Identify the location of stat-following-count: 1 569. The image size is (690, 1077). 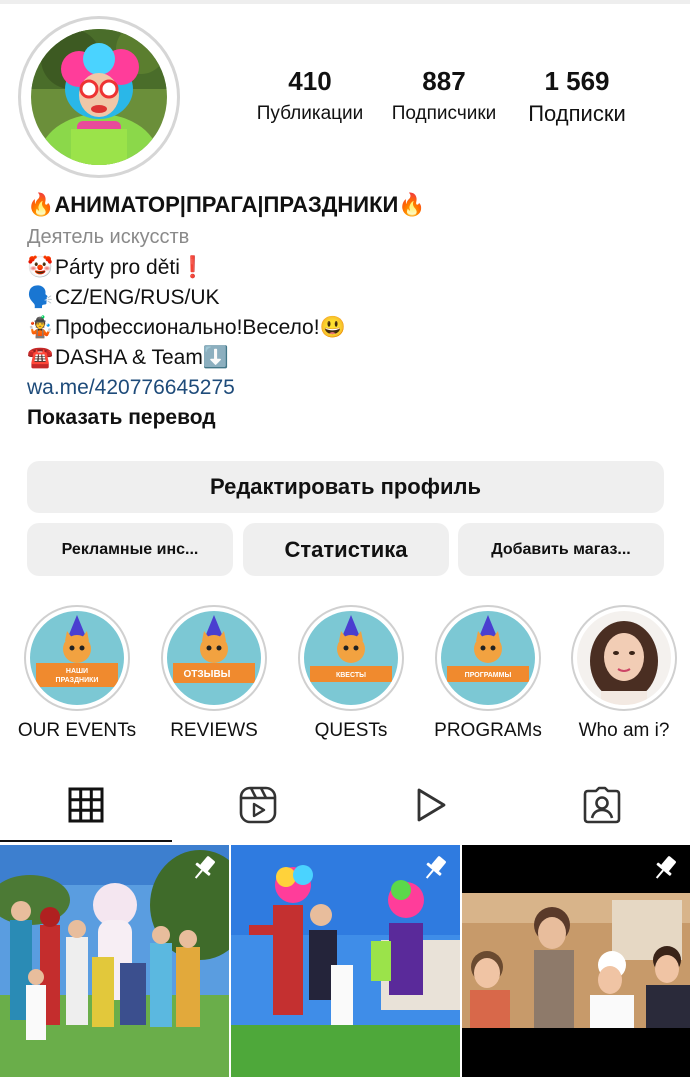
(577, 81).